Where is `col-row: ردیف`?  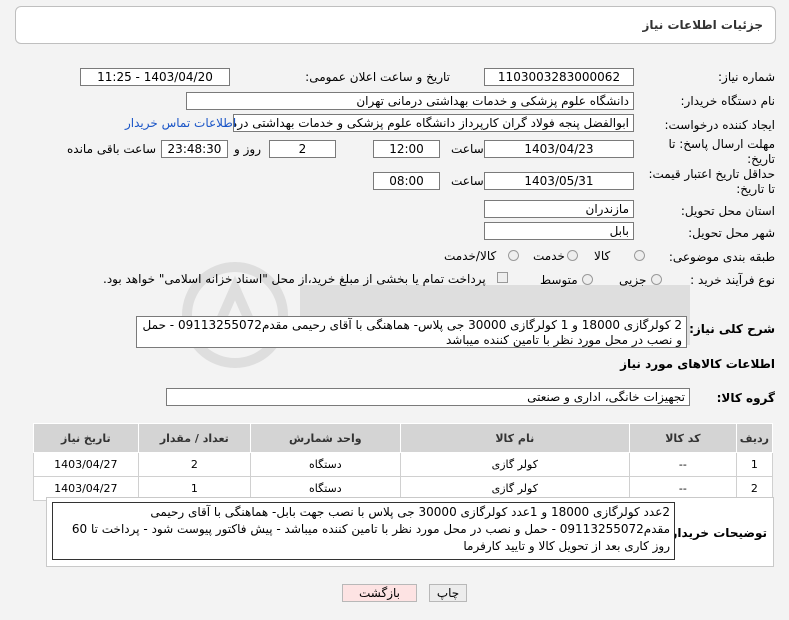 col-row: ردیف is located at coordinates (754, 438).